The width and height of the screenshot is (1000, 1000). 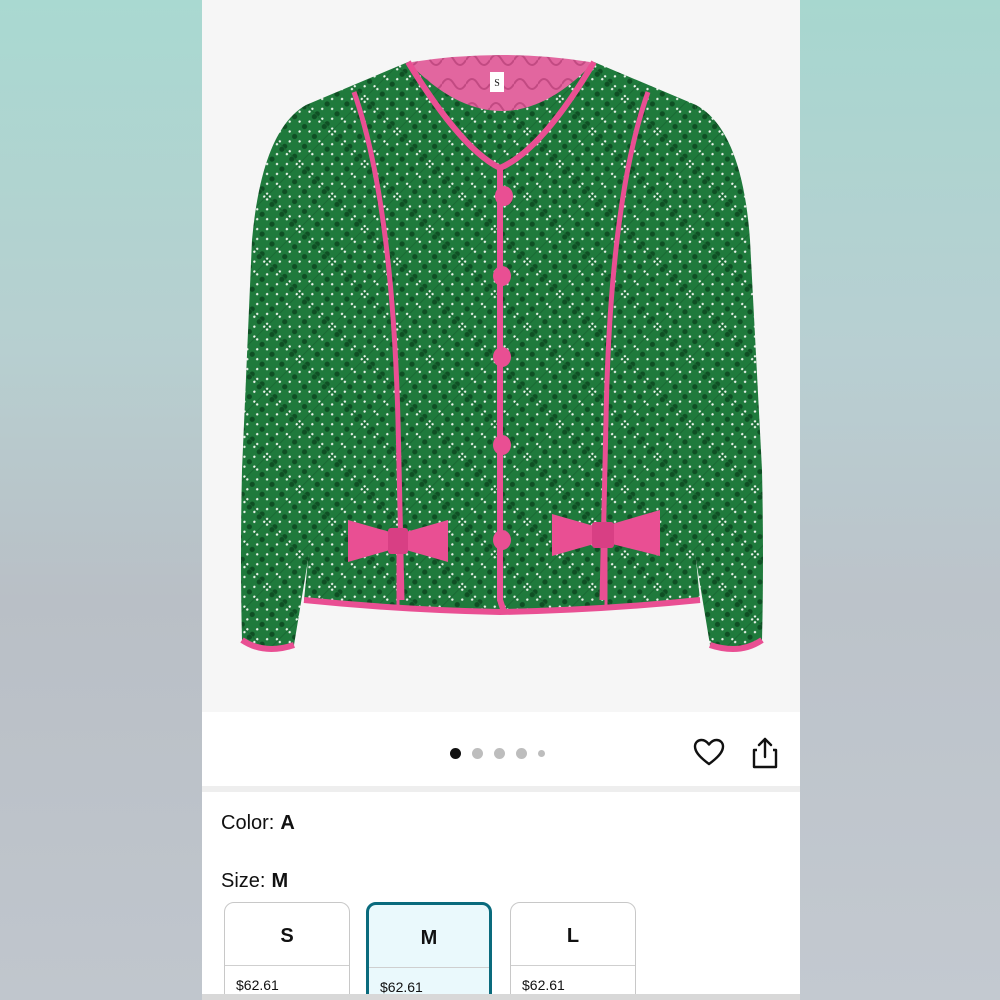 What do you see at coordinates (573, 936) in the screenshot?
I see `size-option-label: L` at bounding box center [573, 936].